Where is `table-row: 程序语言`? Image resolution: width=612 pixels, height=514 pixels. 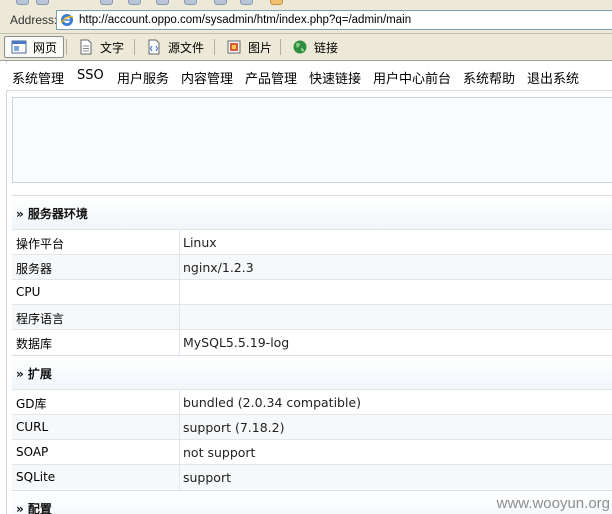 table-row: 程序语言 is located at coordinates (312, 317).